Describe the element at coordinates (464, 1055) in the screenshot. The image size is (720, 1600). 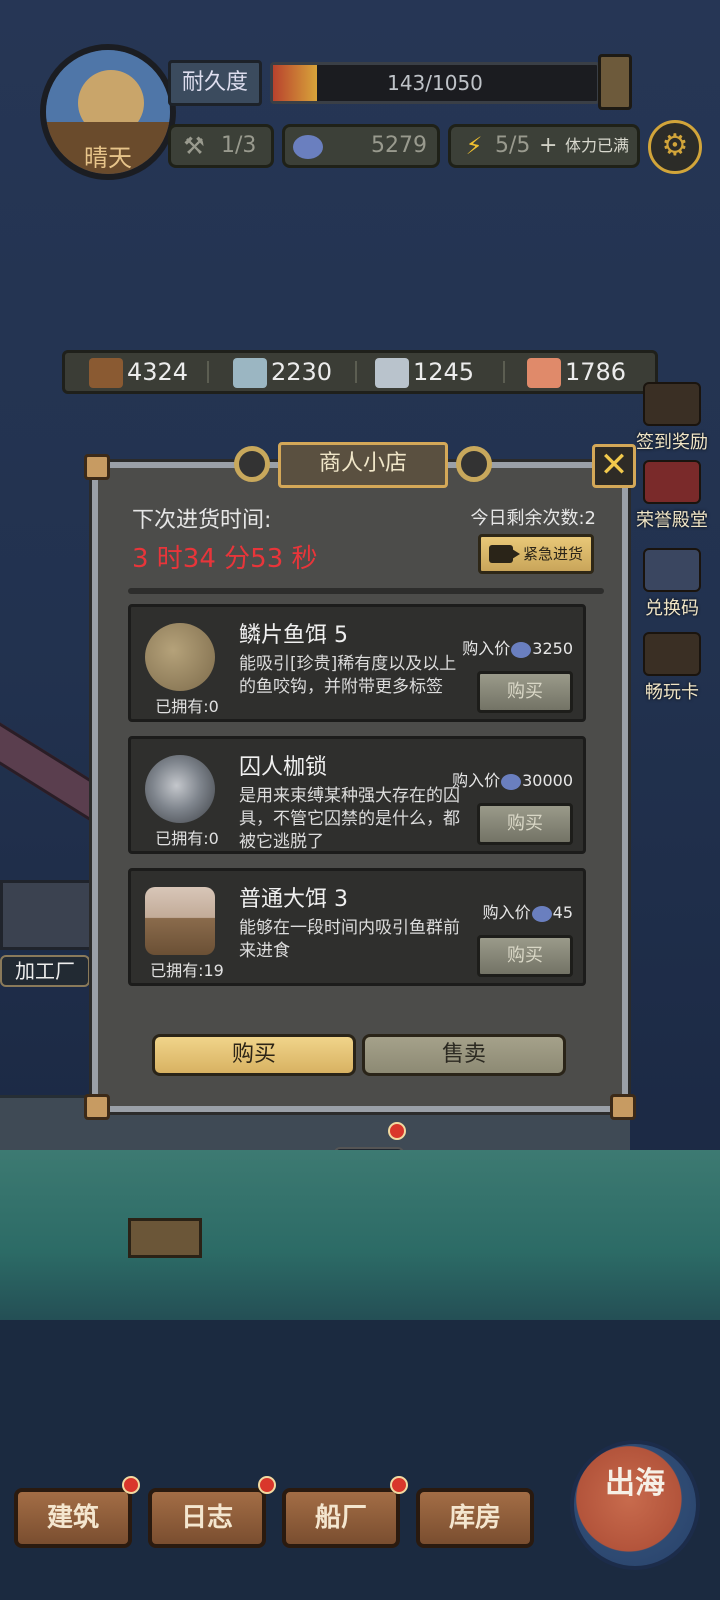
I see `tab-sell: 售卖` at that location.